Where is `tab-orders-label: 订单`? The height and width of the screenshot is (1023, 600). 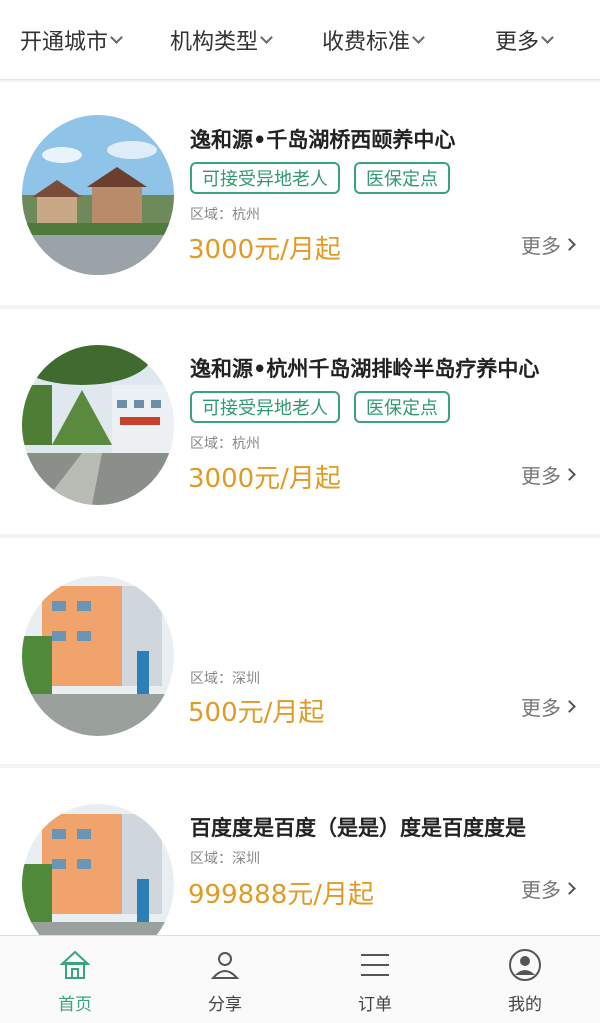
tab-orders-label: 订单 is located at coordinates (375, 1005).